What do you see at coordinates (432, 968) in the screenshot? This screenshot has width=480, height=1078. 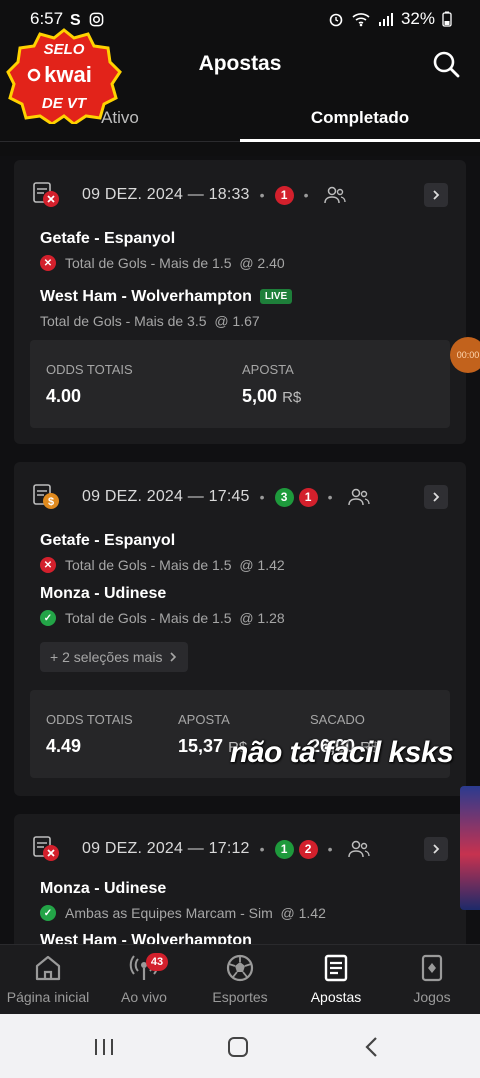 I see `cards-icon` at bounding box center [432, 968].